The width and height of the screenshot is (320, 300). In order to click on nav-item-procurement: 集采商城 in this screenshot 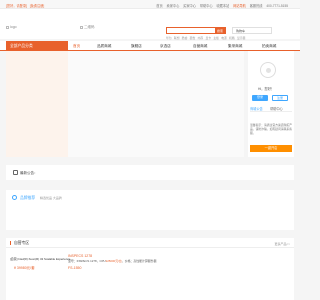, I will do `click(235, 46)`.